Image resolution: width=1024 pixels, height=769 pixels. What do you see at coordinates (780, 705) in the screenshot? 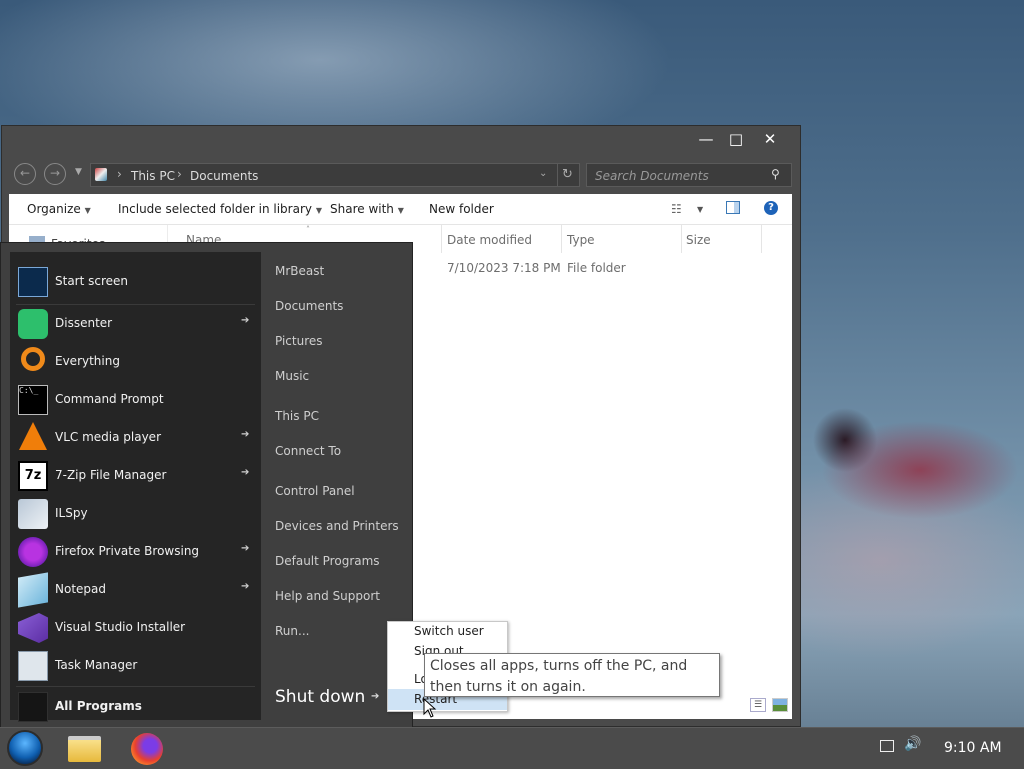
I see `large-icons-view-icon` at bounding box center [780, 705].